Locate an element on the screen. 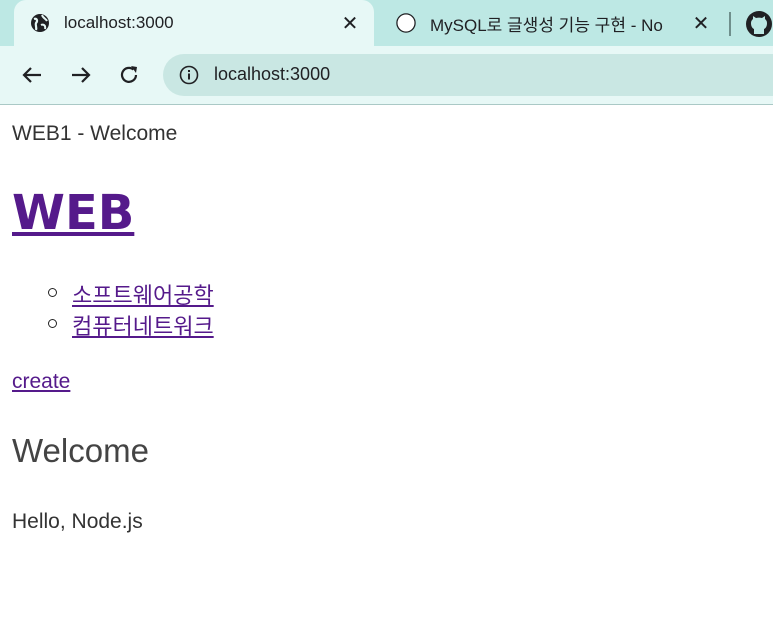 The height and width of the screenshot is (619, 773). tab-mysql: MySQL로 글생성 기능 구현 - No ✕ is located at coordinates (552, 23).